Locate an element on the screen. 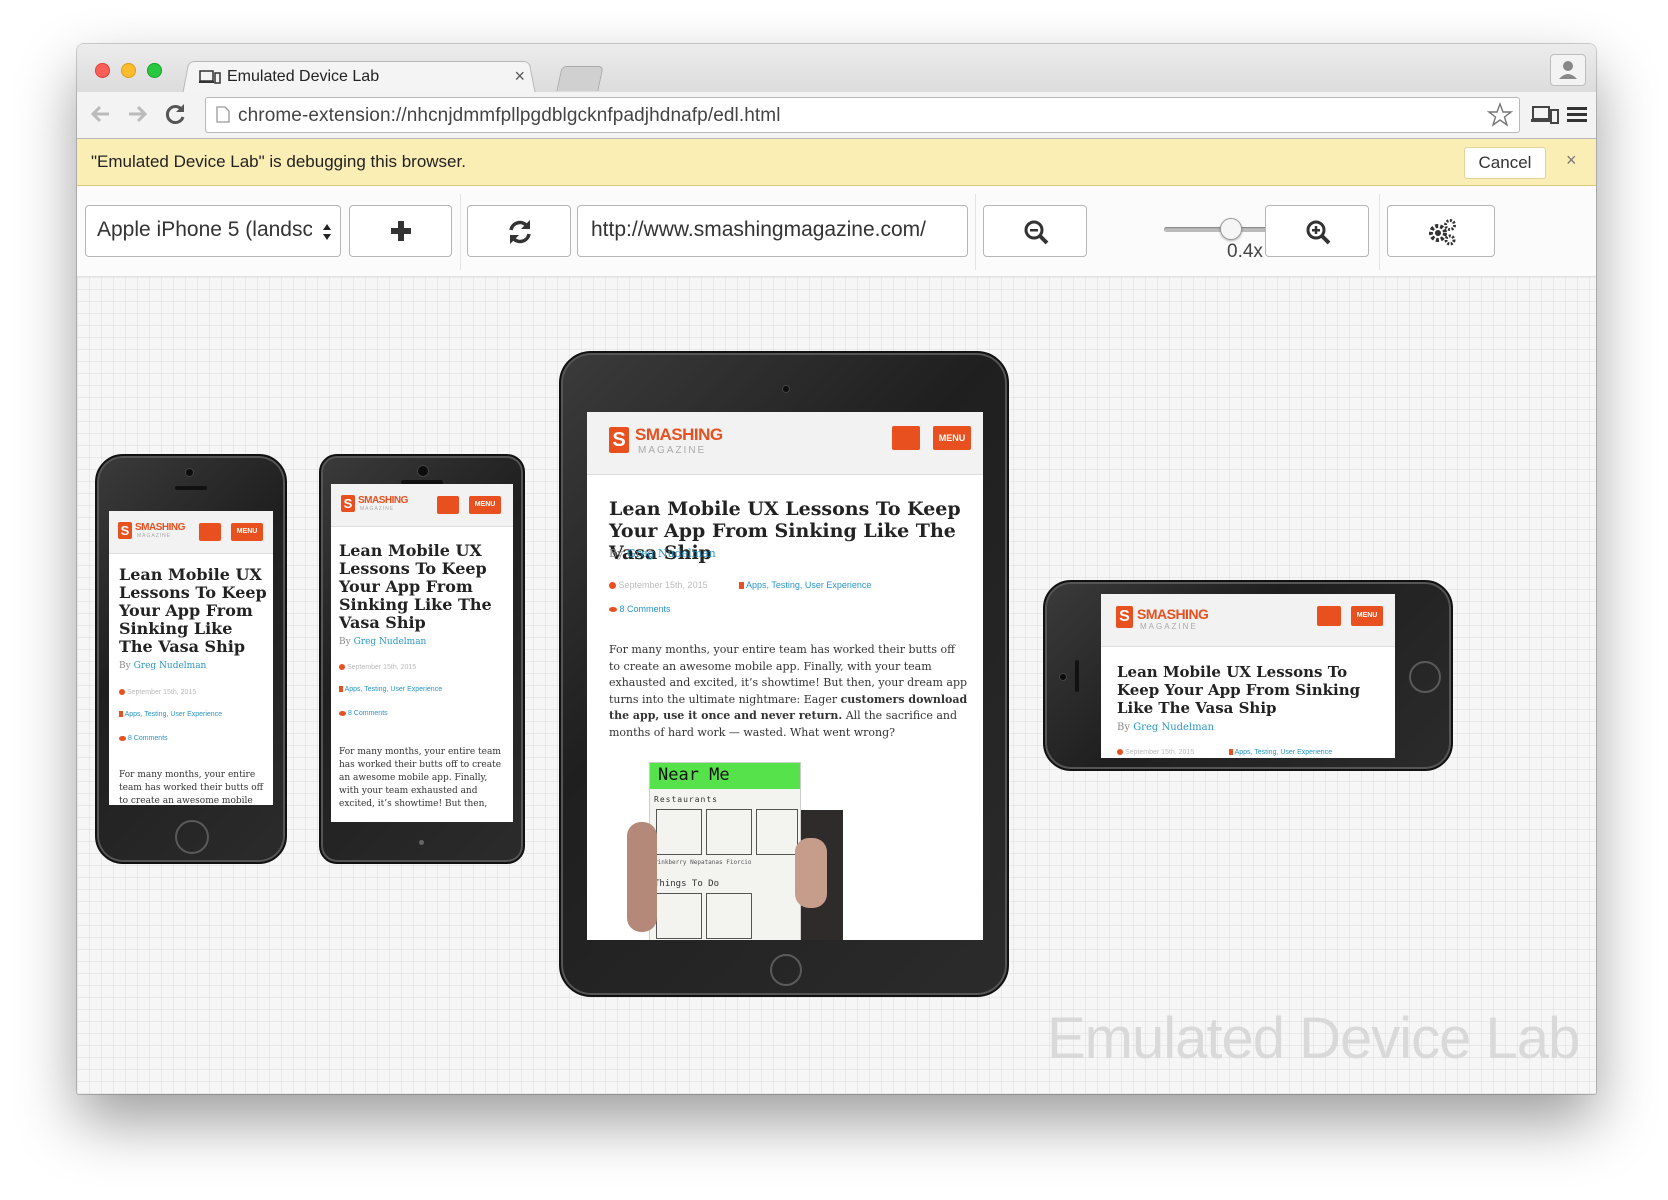 This screenshot has height=1200, width=1668. infobar-close-icon: × is located at coordinates (1571, 160).